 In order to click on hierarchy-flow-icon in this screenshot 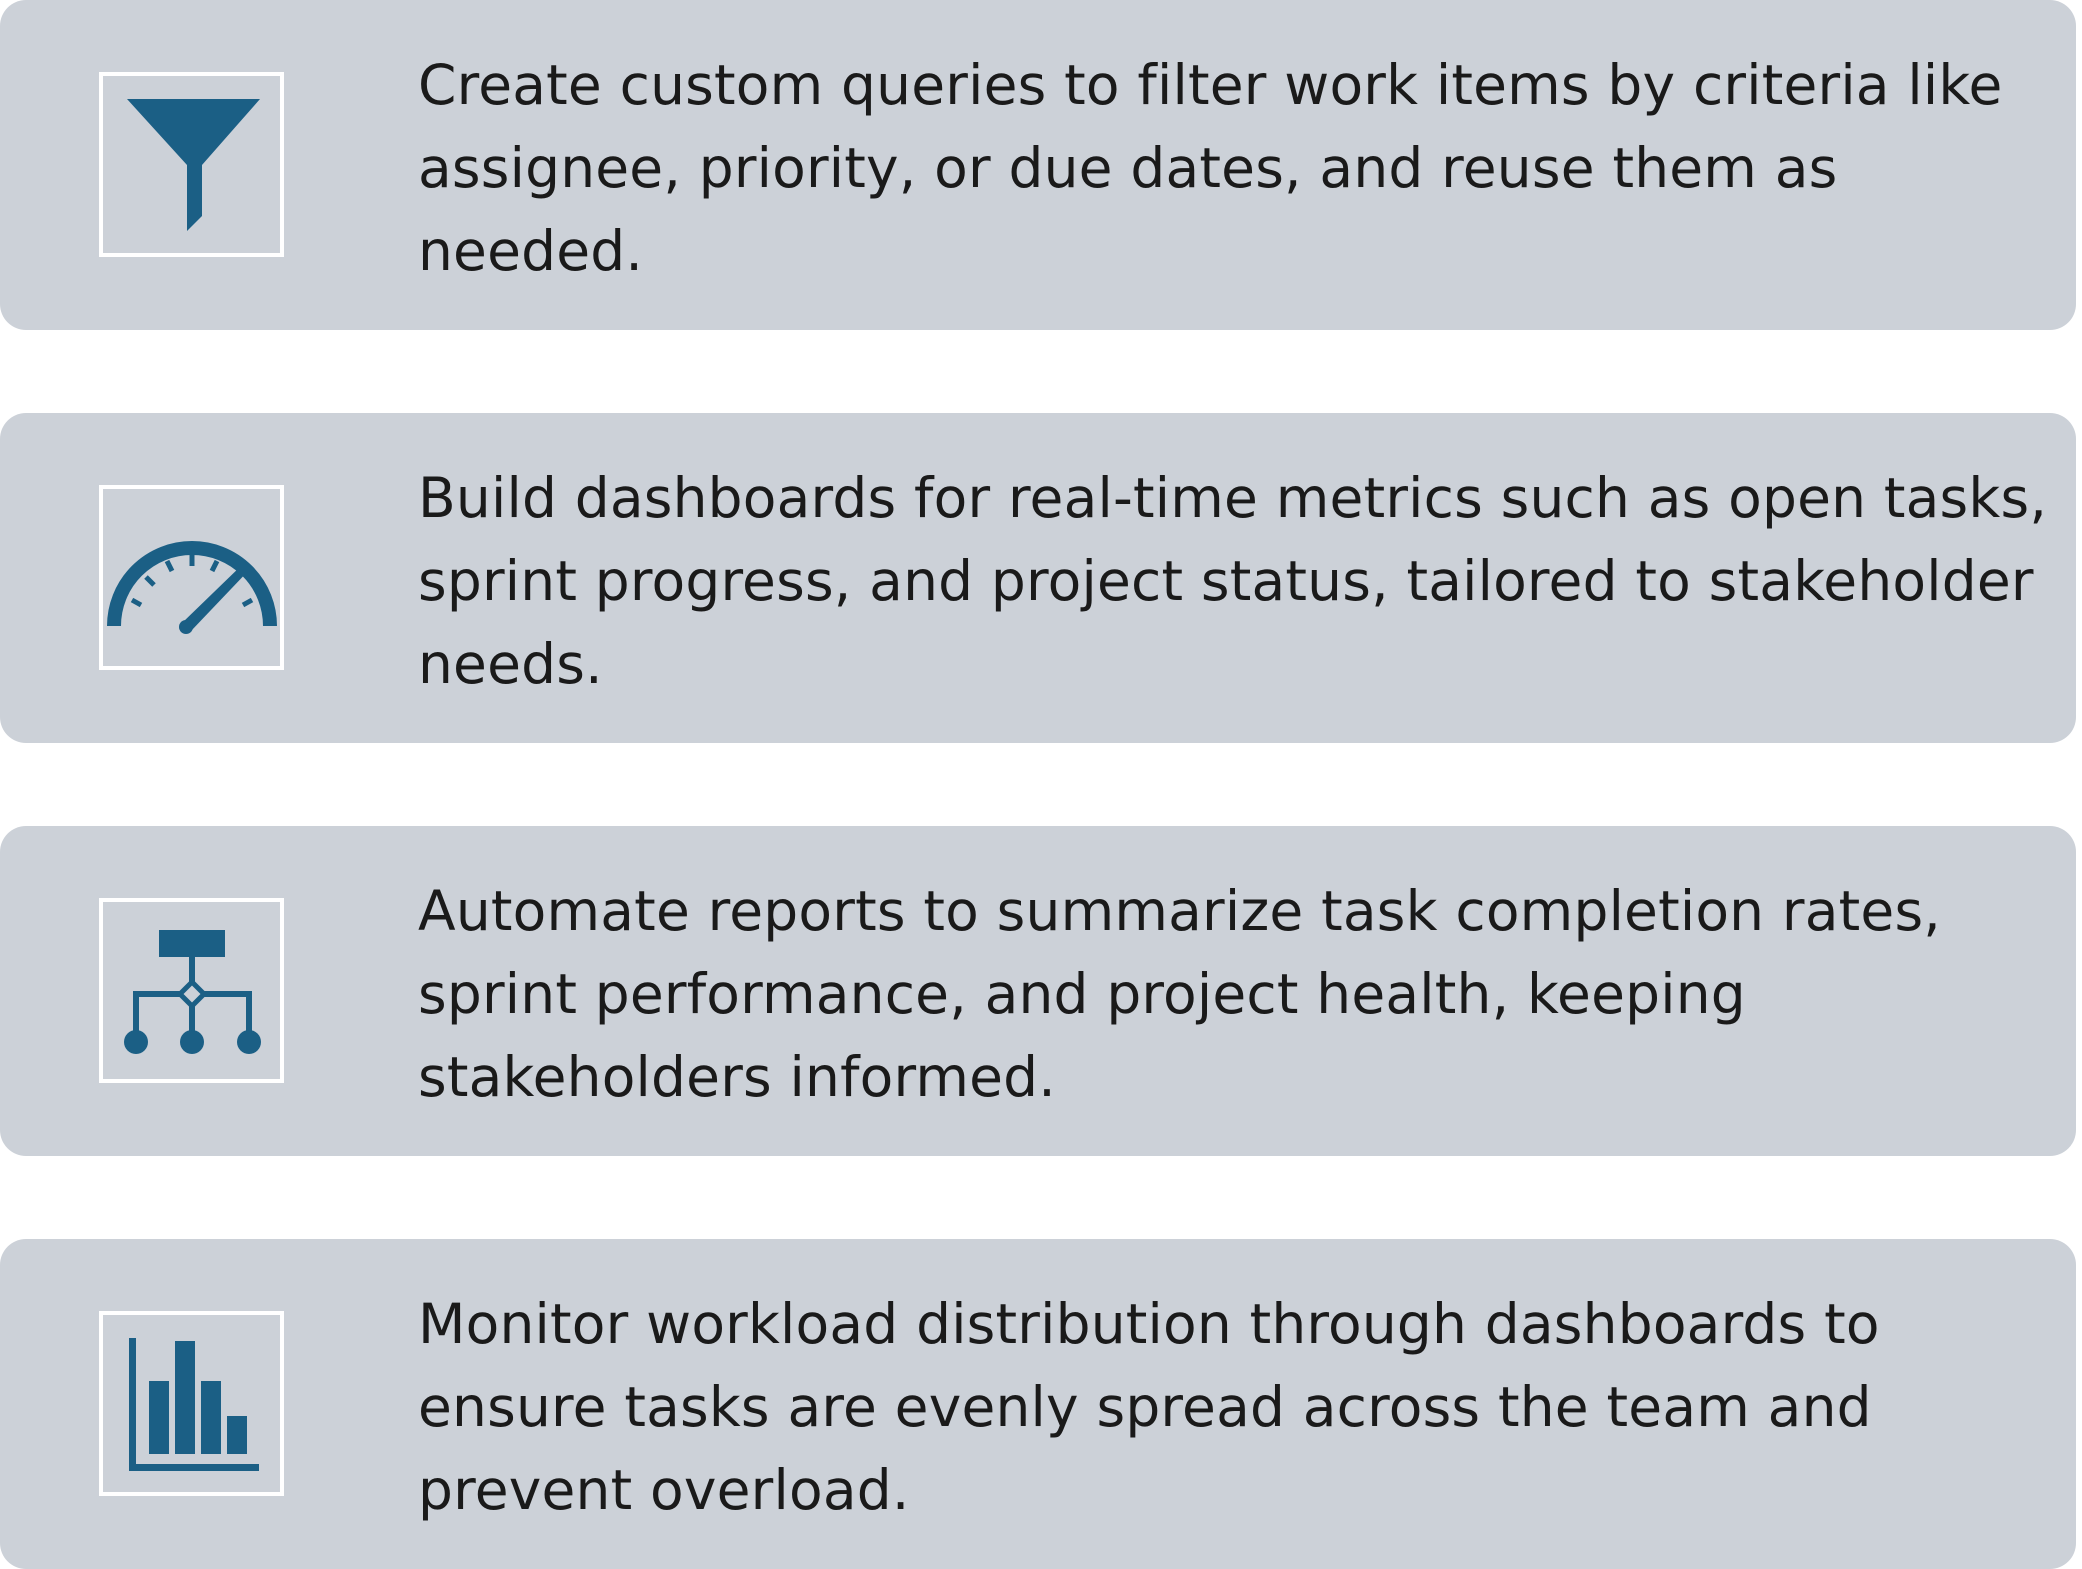, I will do `click(192, 992)`.